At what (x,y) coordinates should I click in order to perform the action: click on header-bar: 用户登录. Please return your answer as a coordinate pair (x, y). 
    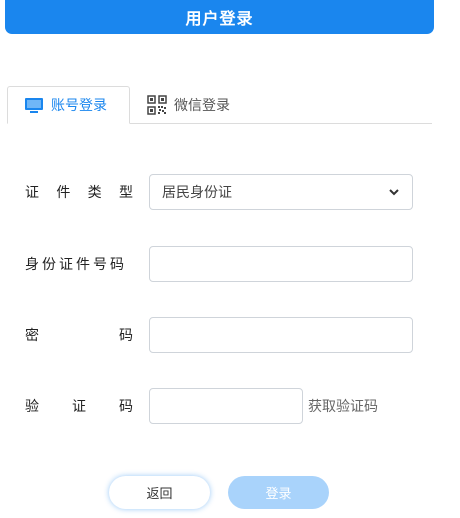
    Looking at the image, I should click on (219, 17).